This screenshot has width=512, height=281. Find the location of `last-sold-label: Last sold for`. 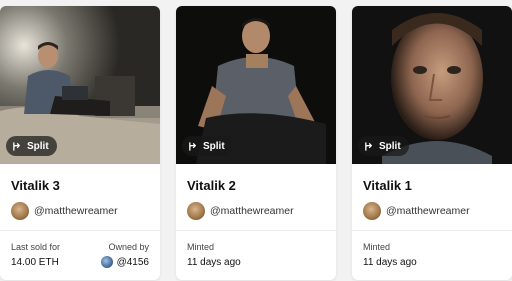

last-sold-label: Last sold for is located at coordinates (36, 247).